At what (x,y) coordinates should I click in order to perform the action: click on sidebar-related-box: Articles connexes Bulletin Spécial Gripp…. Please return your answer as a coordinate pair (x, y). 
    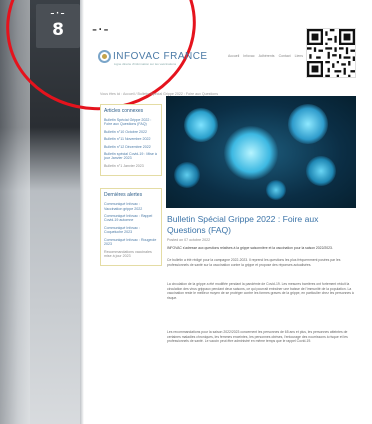
    Looking at the image, I should click on (131, 140).